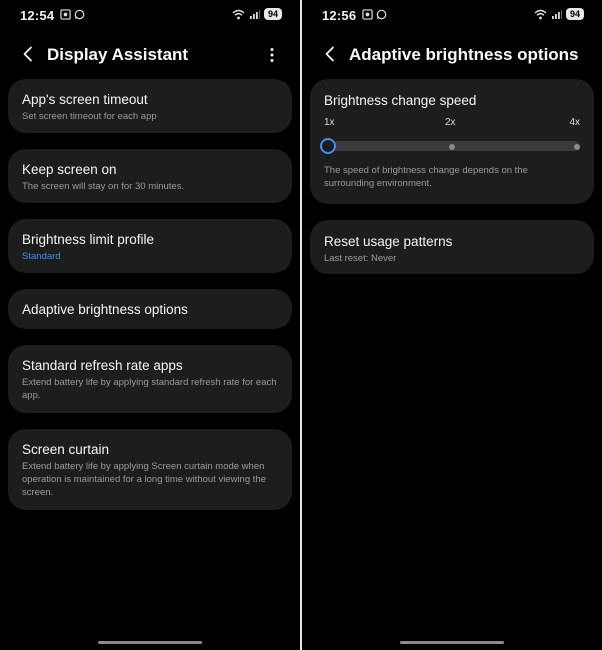 Image resolution: width=602 pixels, height=650 pixels. What do you see at coordinates (452, 15) in the screenshot?
I see `status-bar: 12:56 94` at bounding box center [452, 15].